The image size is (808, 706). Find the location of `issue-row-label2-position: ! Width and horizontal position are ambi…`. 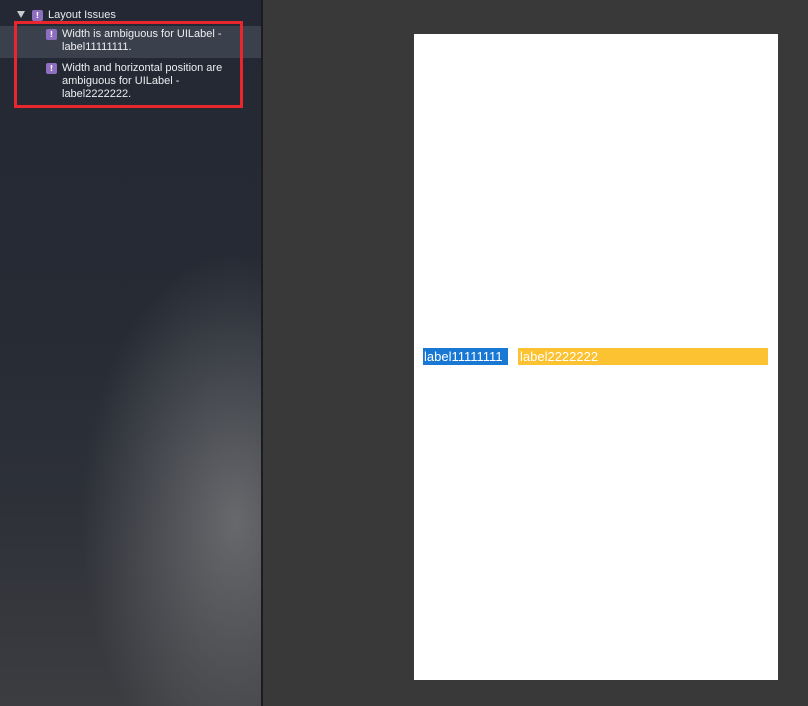

issue-row-label2-position: ! Width and horizontal position are ambi… is located at coordinates (130, 82).